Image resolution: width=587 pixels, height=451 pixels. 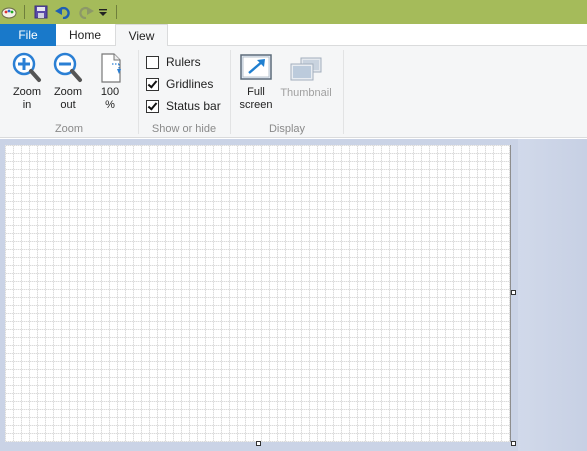 I want to click on gridlines-checkbox: Gridlines, so click(x=179, y=84).